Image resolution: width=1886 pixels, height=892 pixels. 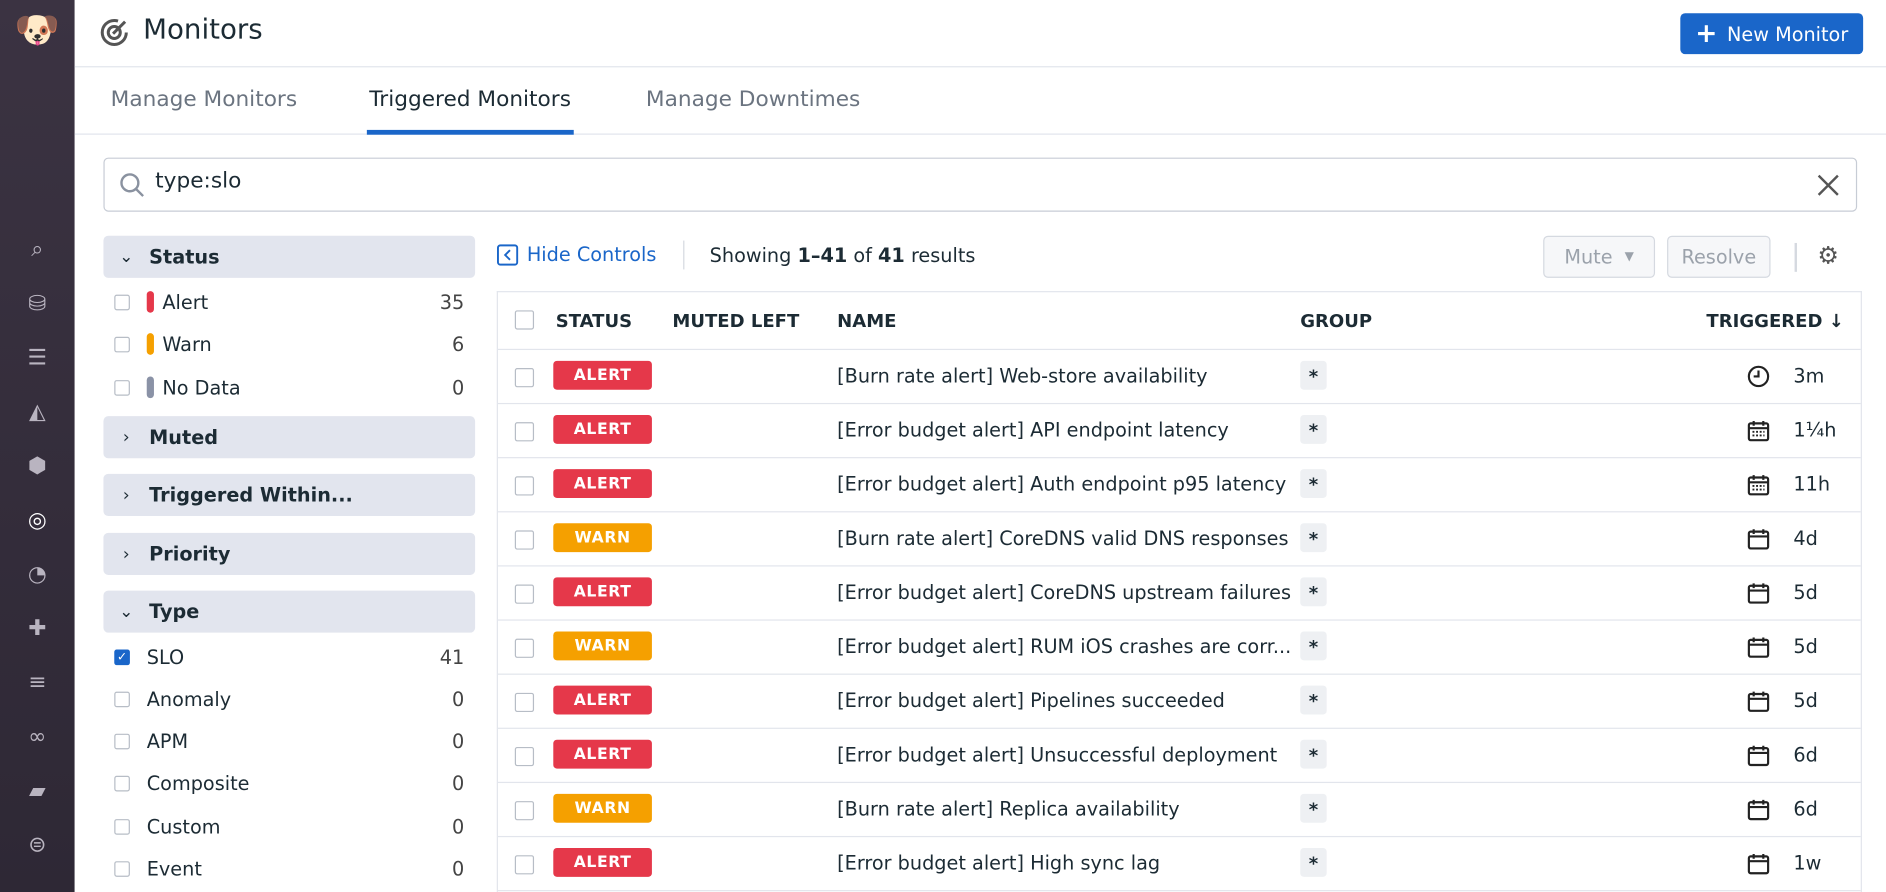 What do you see at coordinates (37, 790) in the screenshot?
I see `notebook-icon: ▰` at bounding box center [37, 790].